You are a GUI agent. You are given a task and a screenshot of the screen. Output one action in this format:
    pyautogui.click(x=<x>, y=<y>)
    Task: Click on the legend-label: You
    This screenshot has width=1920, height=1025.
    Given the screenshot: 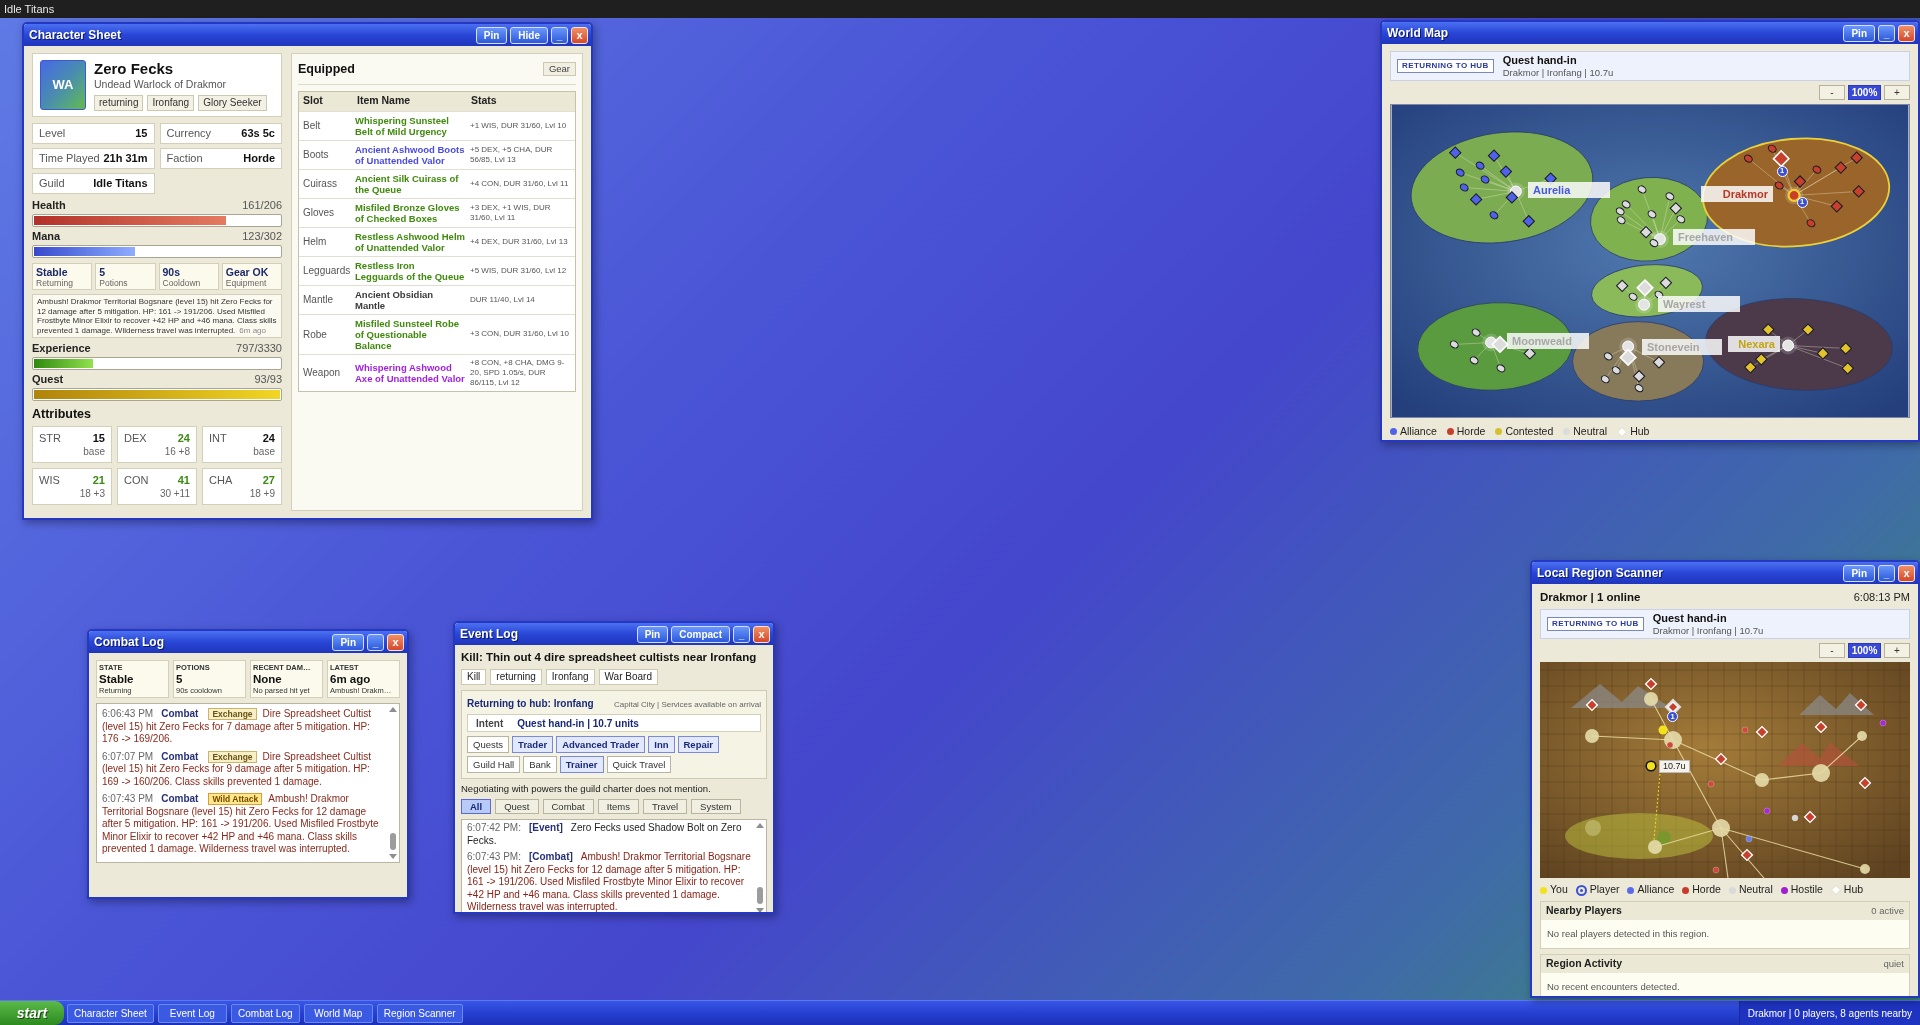 What is the action you would take?
    pyautogui.click(x=1559, y=890)
    